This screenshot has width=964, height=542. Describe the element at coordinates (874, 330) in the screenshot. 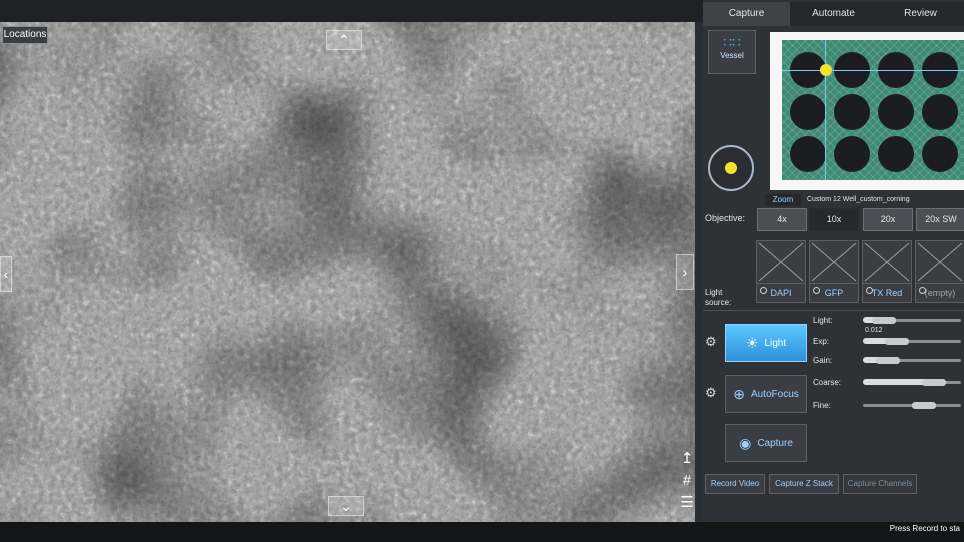

I see `exp-value: 0.012` at that location.